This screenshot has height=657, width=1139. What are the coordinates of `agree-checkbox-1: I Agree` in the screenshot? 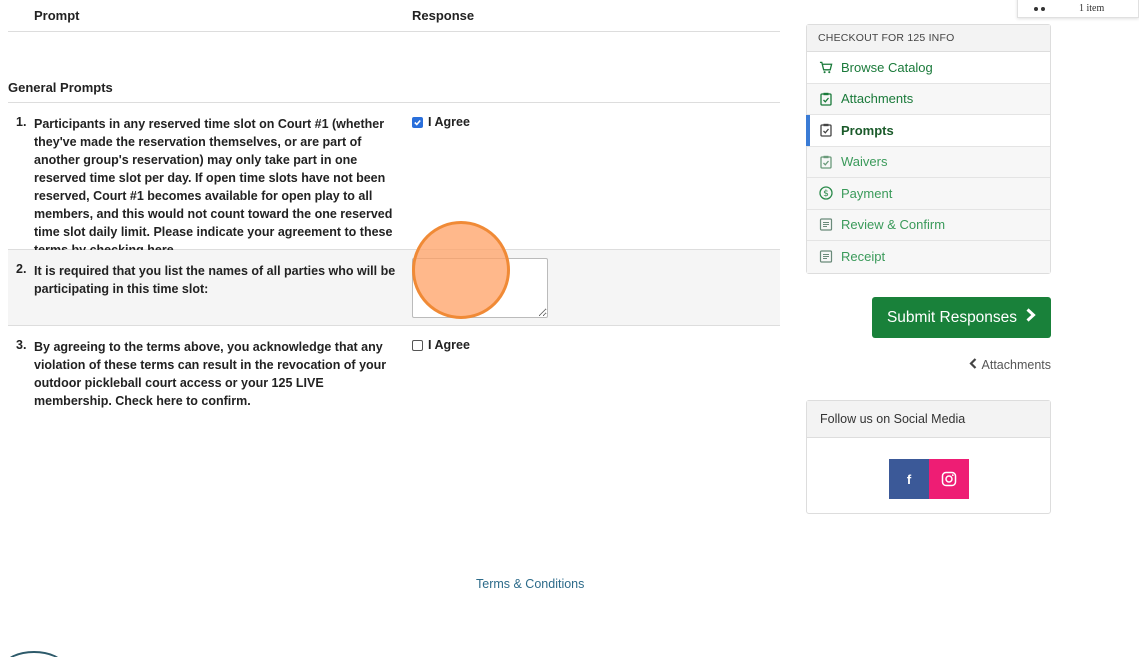 It's located at (441, 122).